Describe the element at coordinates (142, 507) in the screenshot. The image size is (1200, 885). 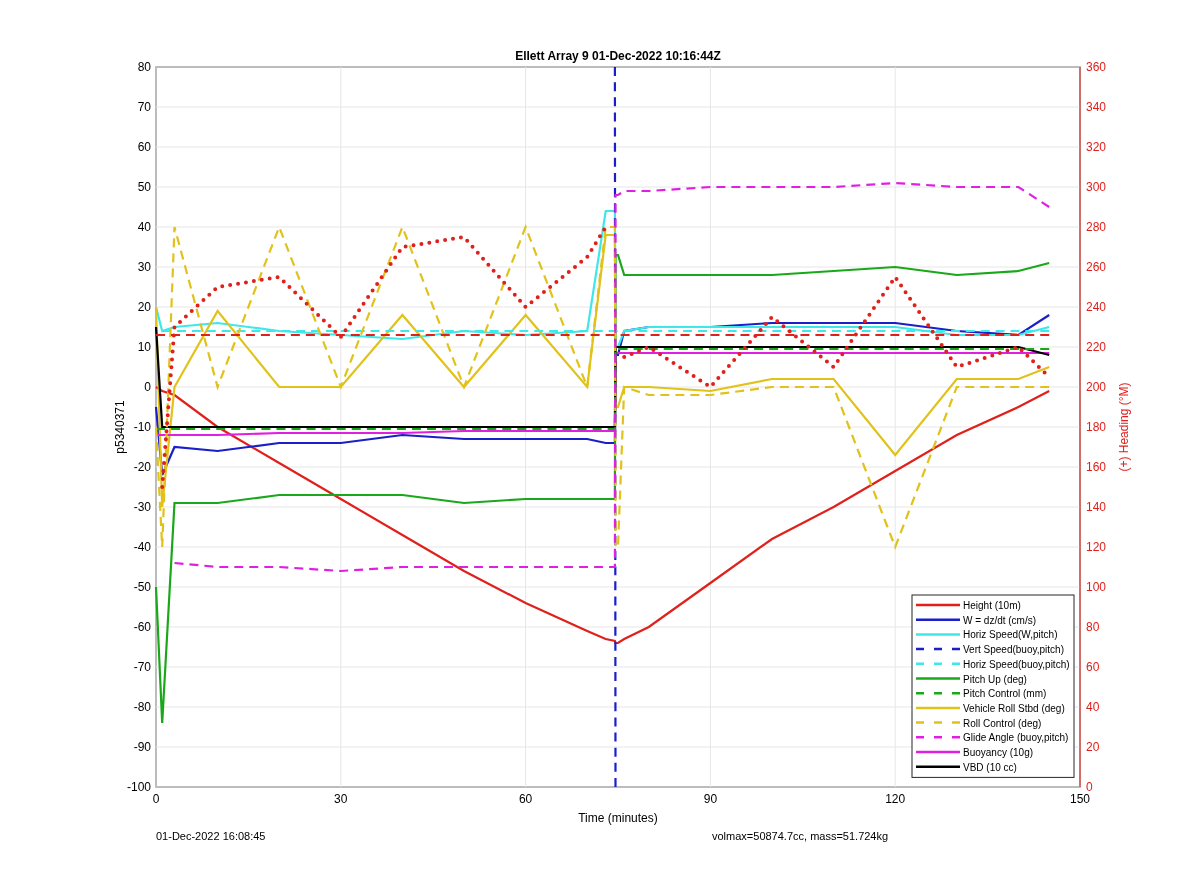
I see `y-tick-label: -30` at that location.